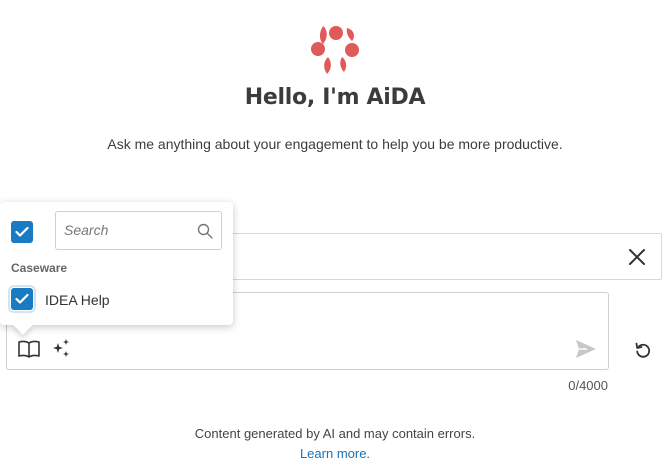  I want to click on select-all-checkbox, so click(22, 232).